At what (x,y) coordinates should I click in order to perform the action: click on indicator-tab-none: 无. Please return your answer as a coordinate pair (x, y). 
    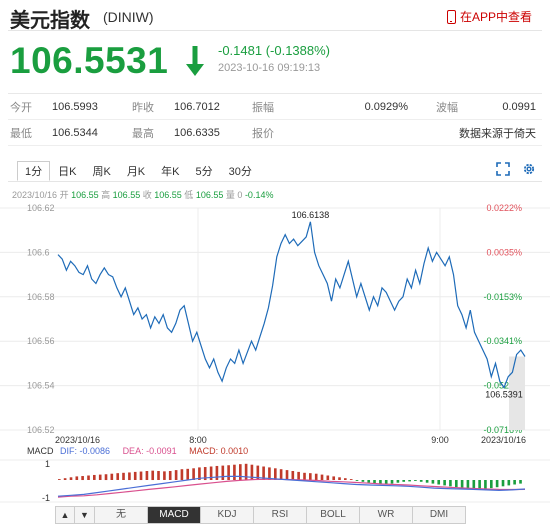
    Looking at the image, I should click on (121, 515).